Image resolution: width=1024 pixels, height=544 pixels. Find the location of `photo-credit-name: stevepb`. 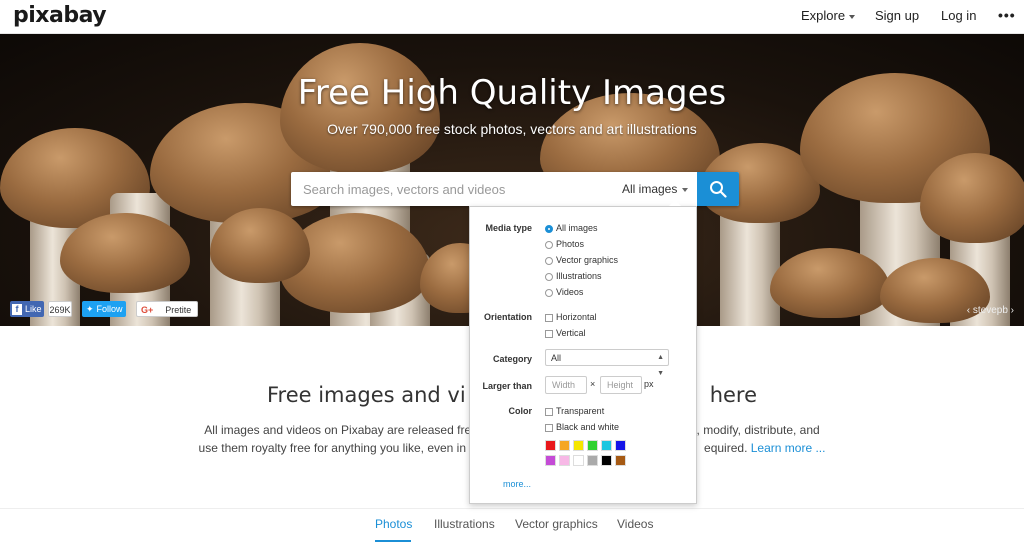

photo-credit-name: stevepb is located at coordinates (990, 310).